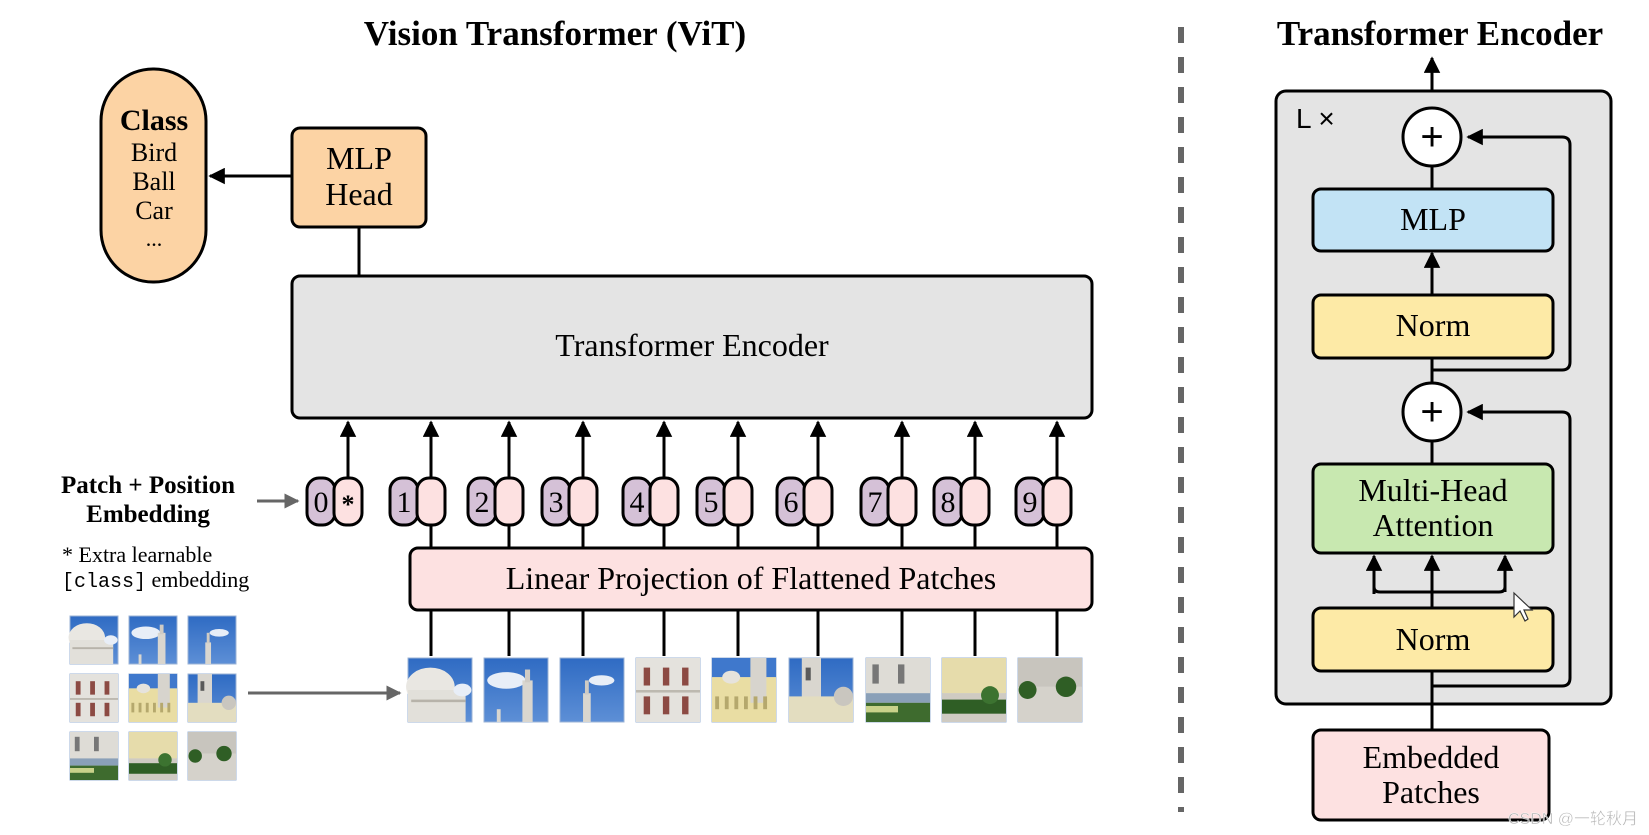 The height and width of the screenshot is (835, 1649). What do you see at coordinates (1440, 33) in the screenshot?
I see `encoder-detail-title: Transformer Encoder` at bounding box center [1440, 33].